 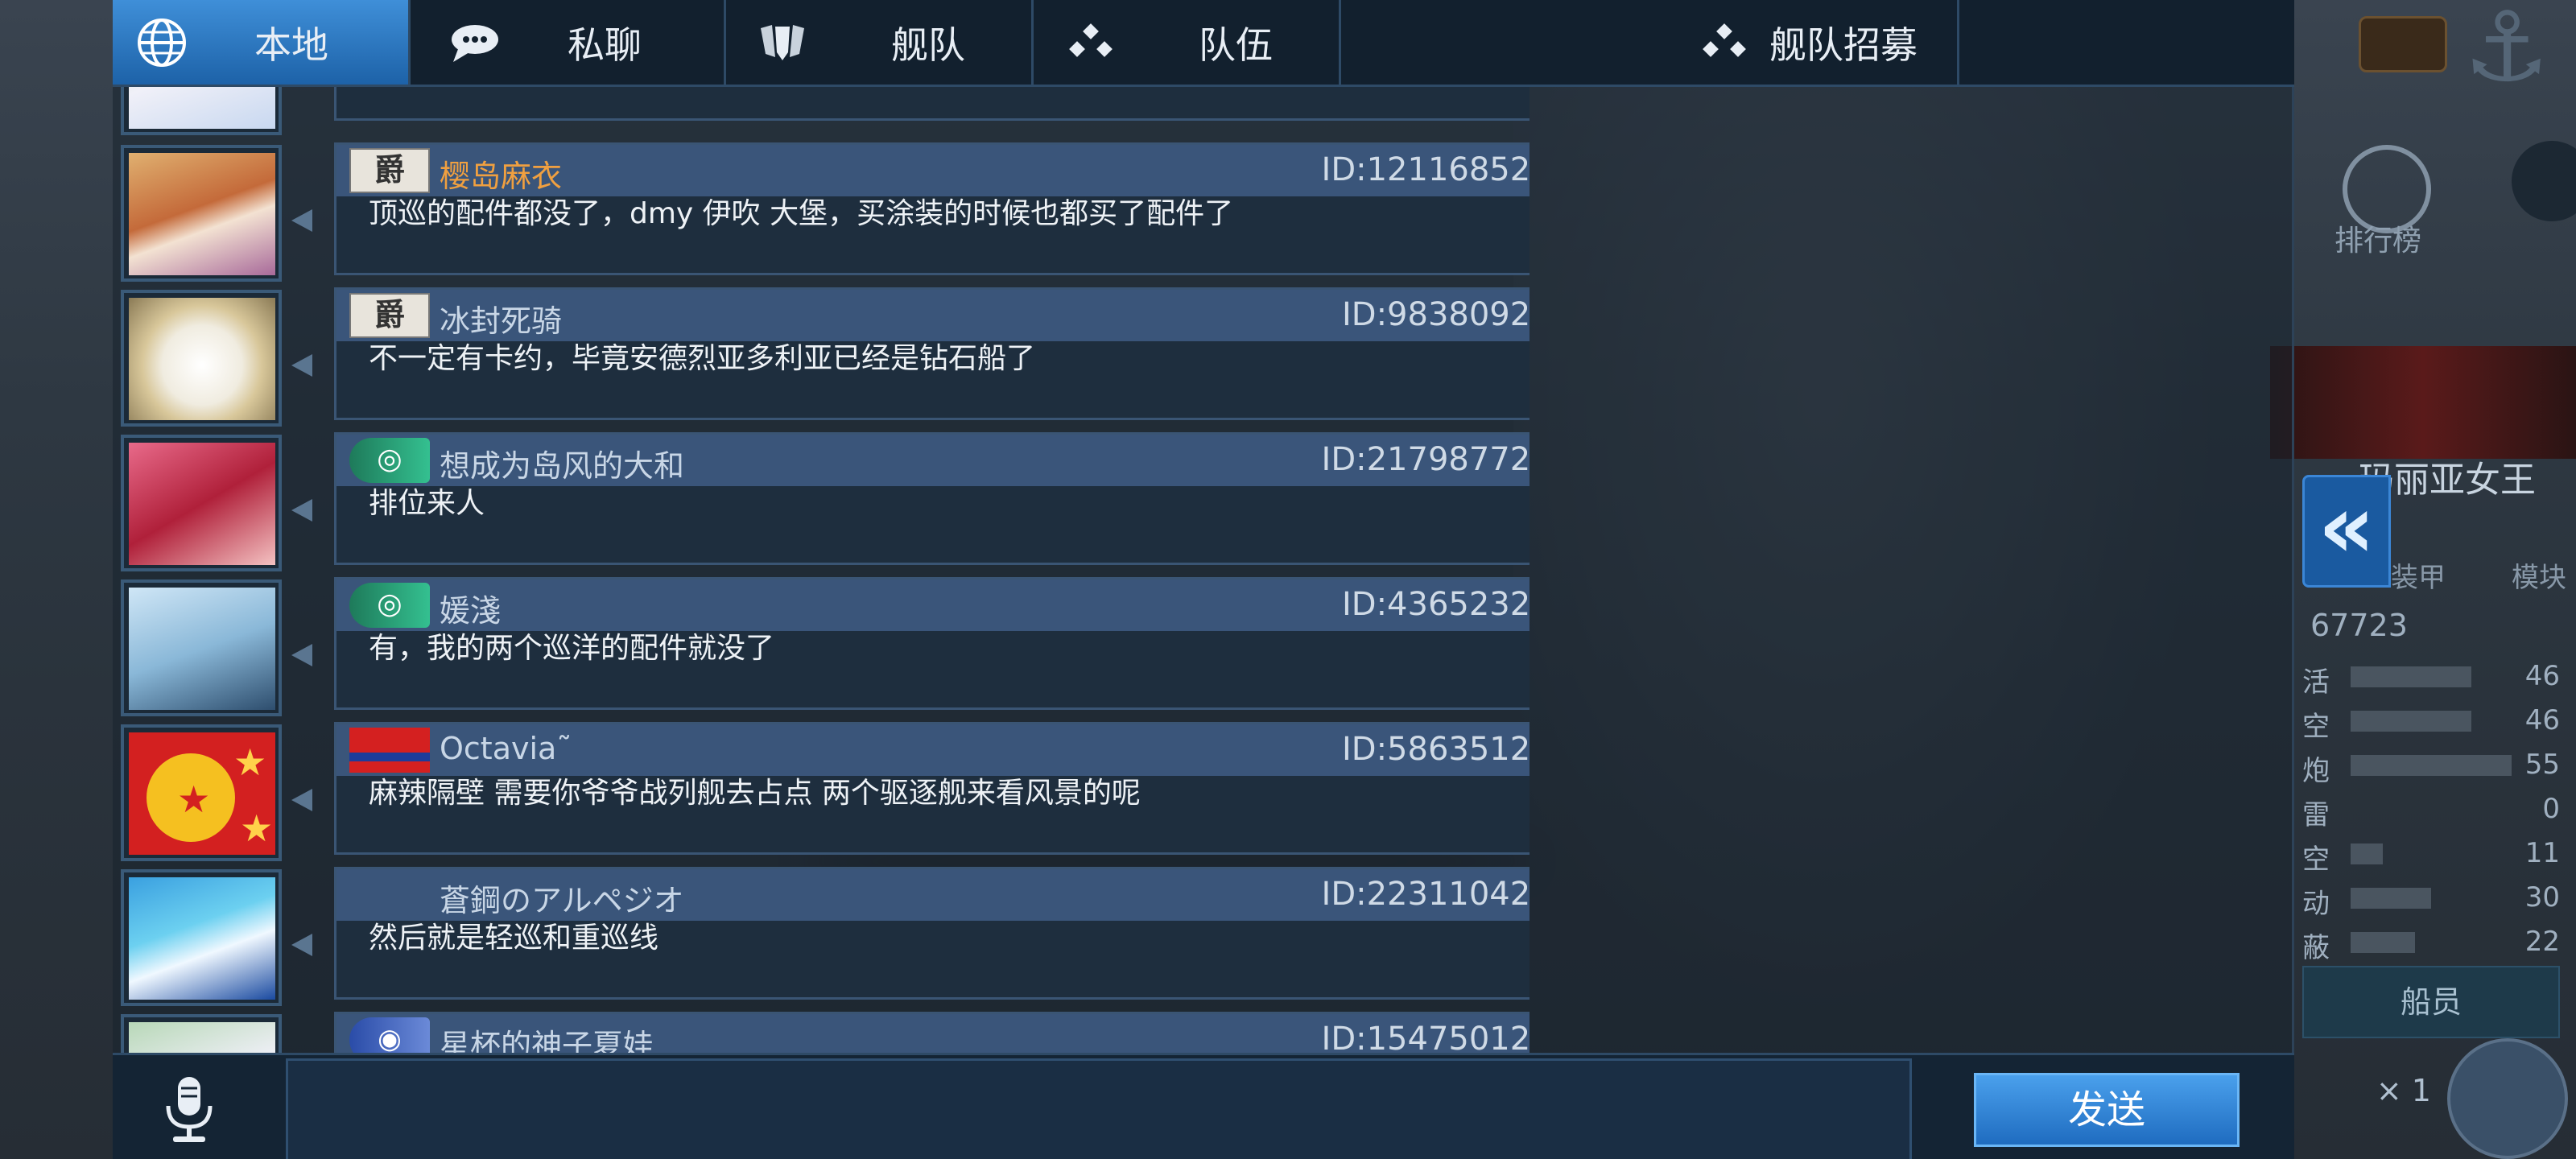 I want to click on avatar: ★ ★ ★, so click(x=201, y=792).